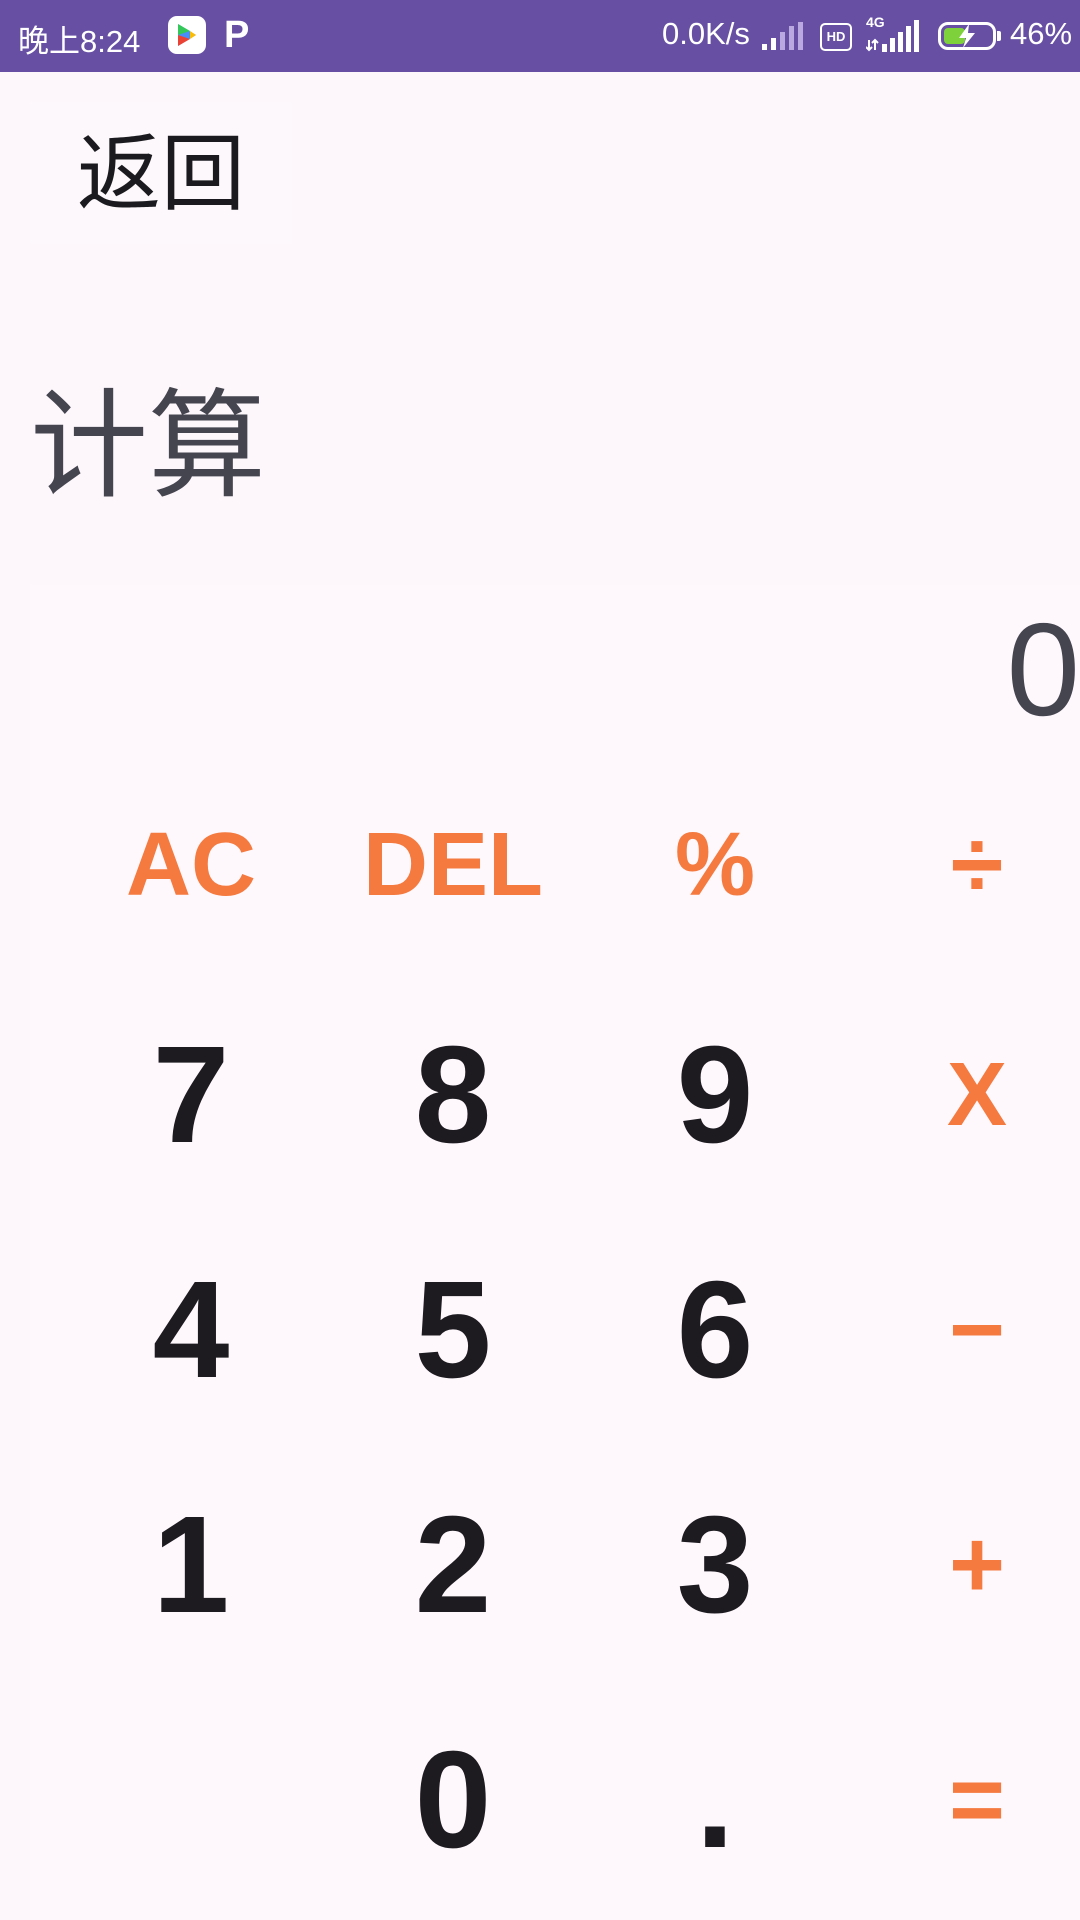  I want to click on minus-button: −, so click(963, 1330).